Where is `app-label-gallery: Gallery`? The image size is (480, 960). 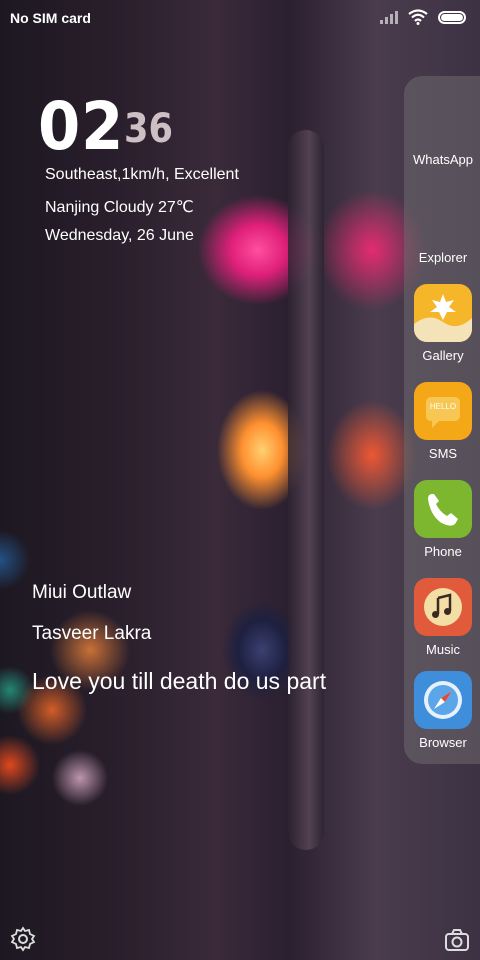
app-label-gallery: Gallery is located at coordinates (443, 355).